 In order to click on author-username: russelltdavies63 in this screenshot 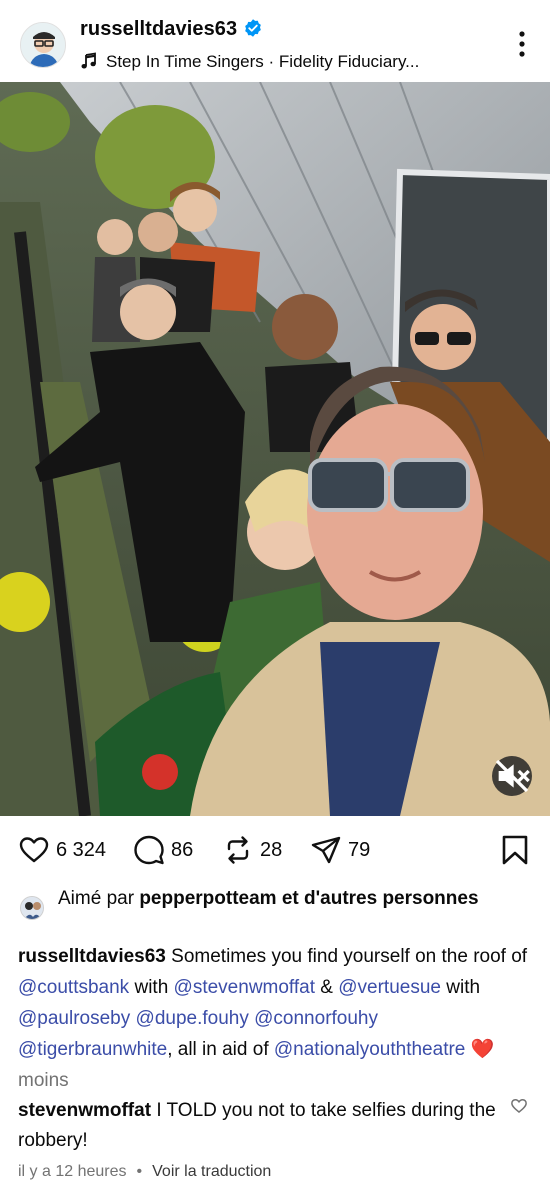, I will do `click(158, 29)`.